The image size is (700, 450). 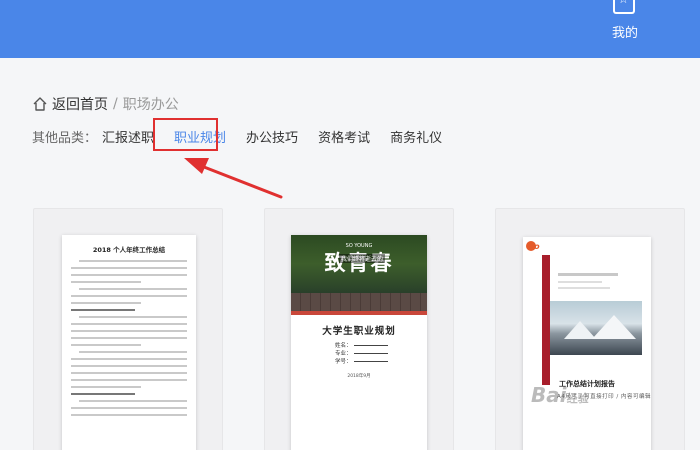 I want to click on document-card: 2018 个人年终工作总结, so click(x=128, y=329).